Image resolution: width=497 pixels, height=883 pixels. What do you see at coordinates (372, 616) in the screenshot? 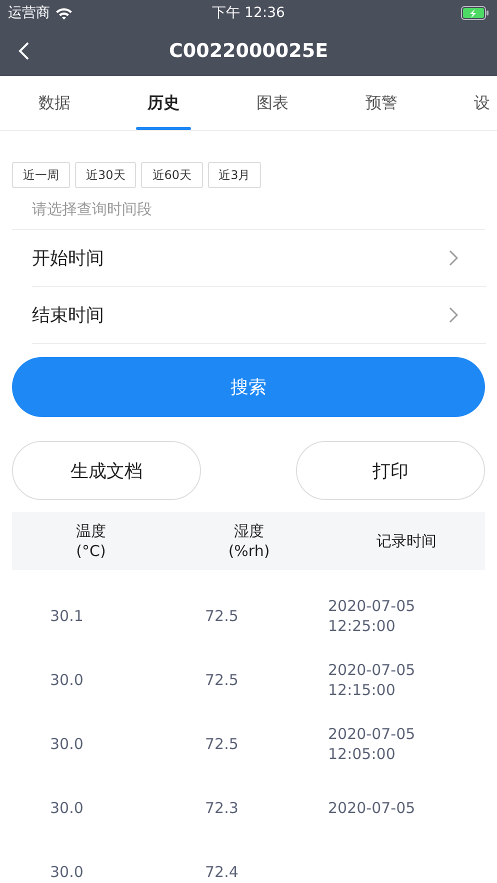
I see `table-cell-text: 2020-07-05 12:25:00` at bounding box center [372, 616].